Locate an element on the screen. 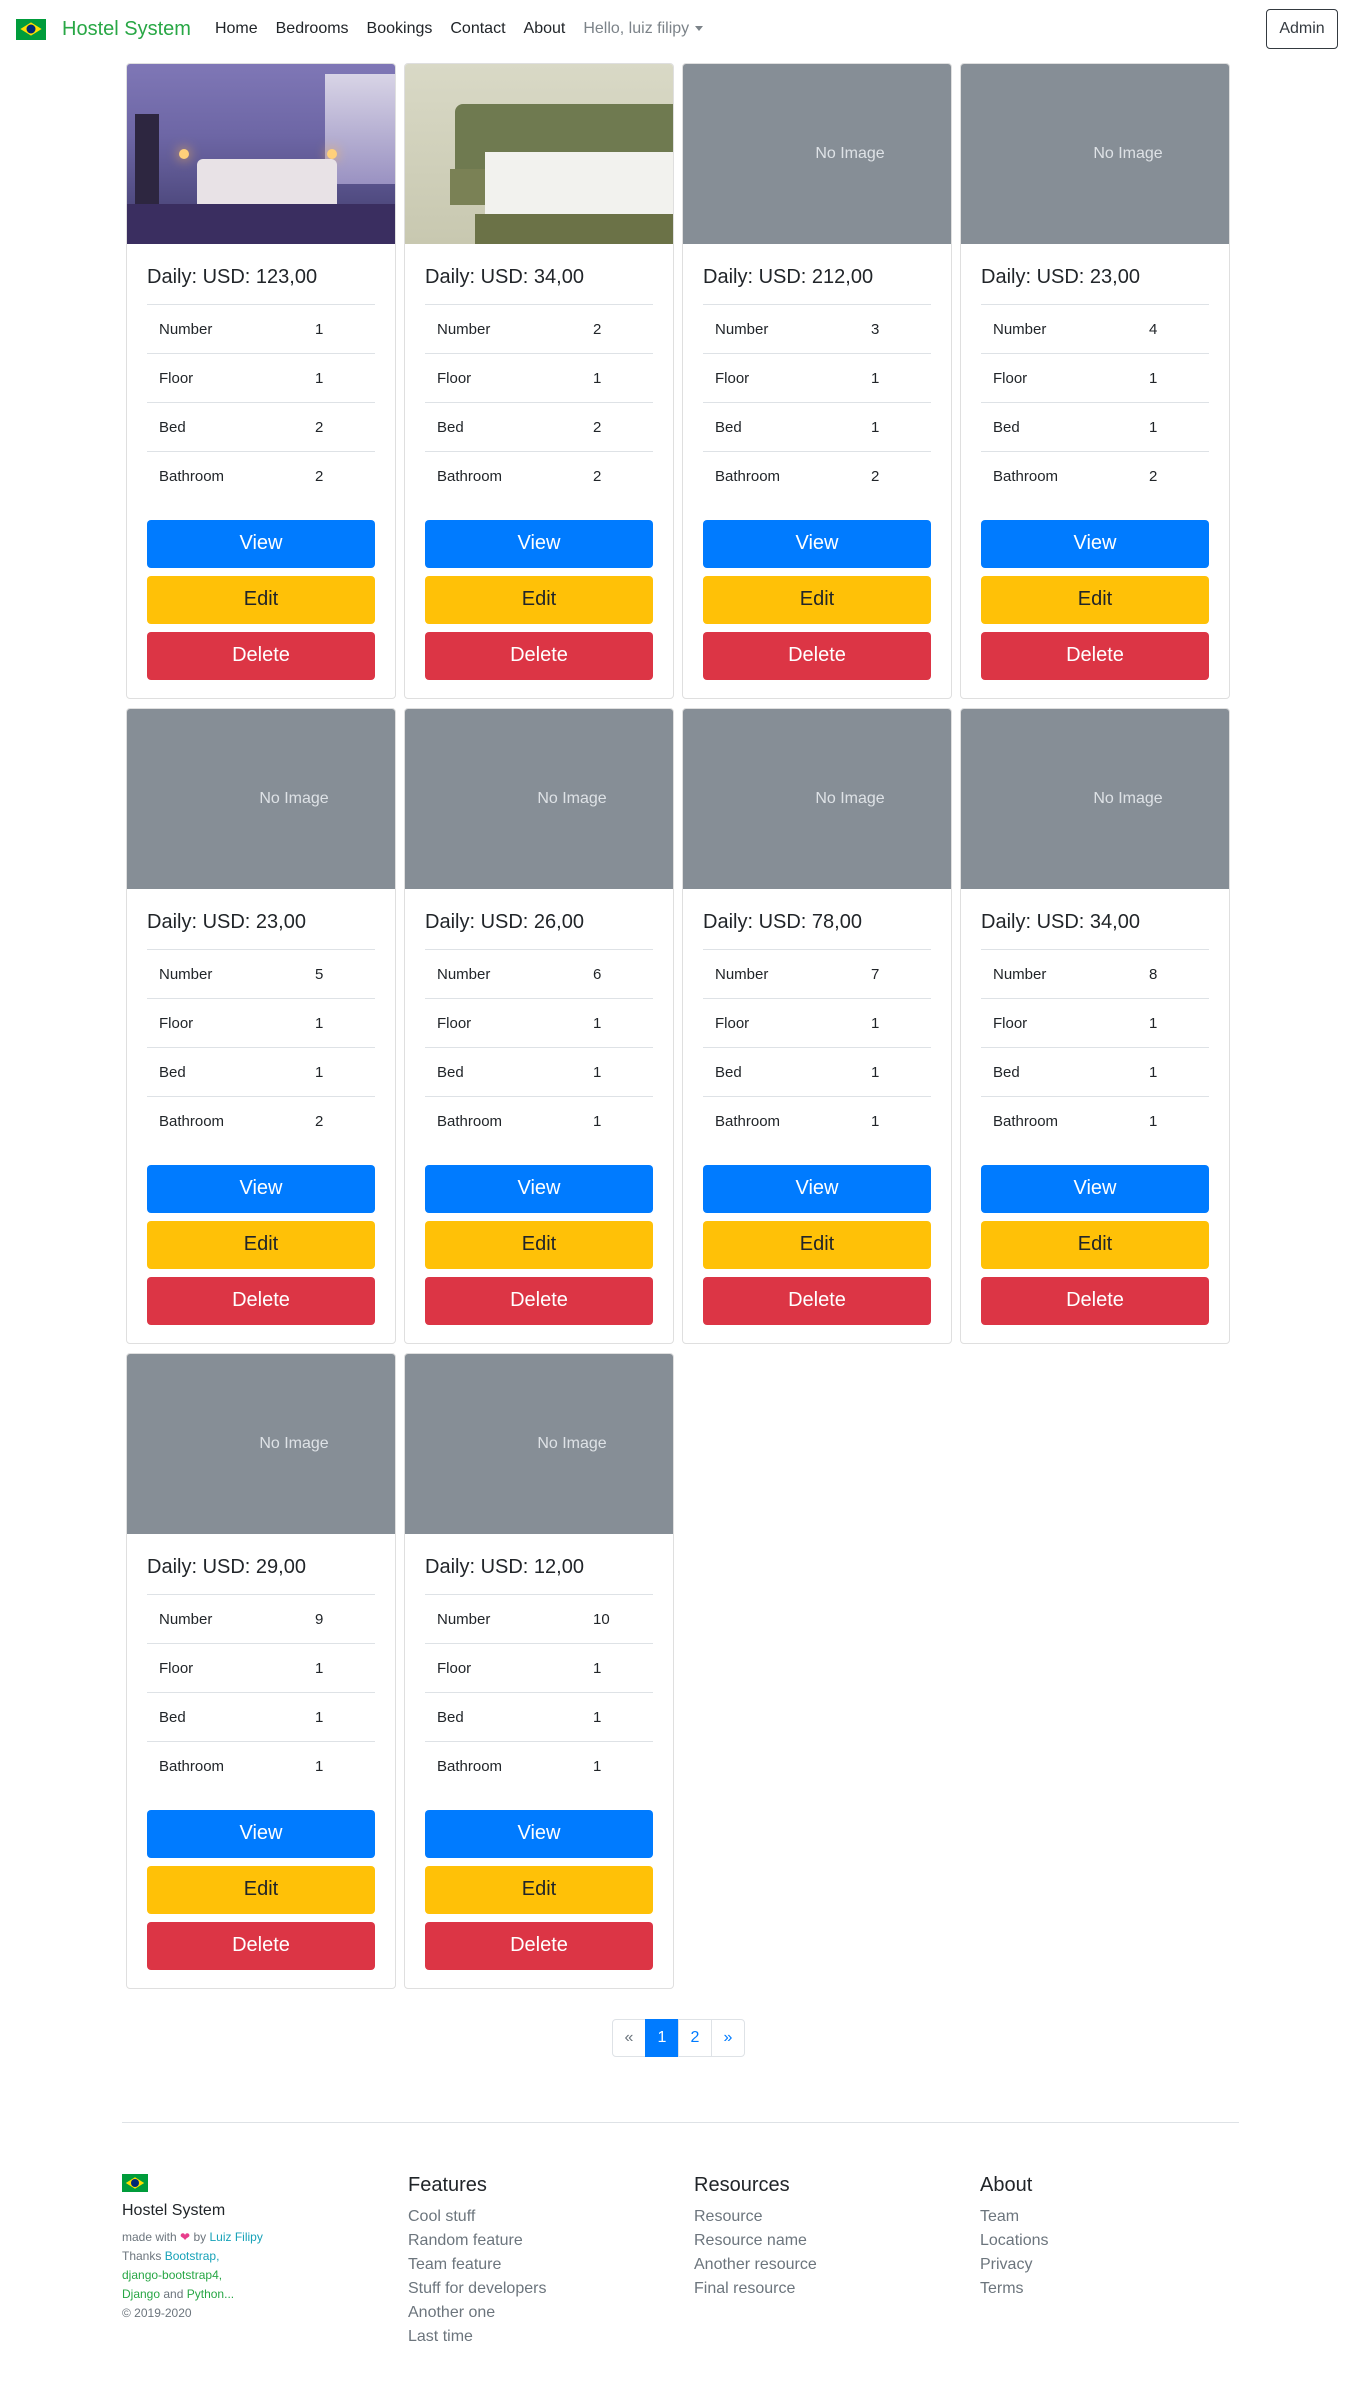 Image resolution: width=1352 pixels, height=2395 pixels. daily-price: Daily: USD: 34,00 is located at coordinates (1060, 922).